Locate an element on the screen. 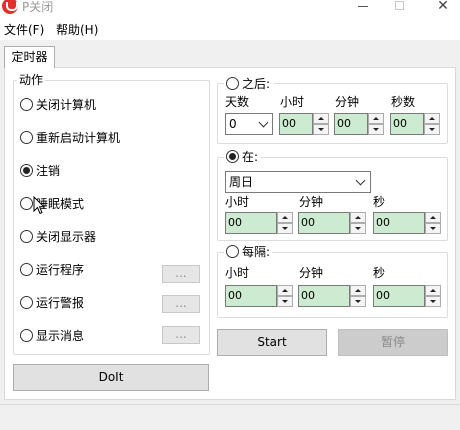  at-hours-spinner is located at coordinates (285, 223).